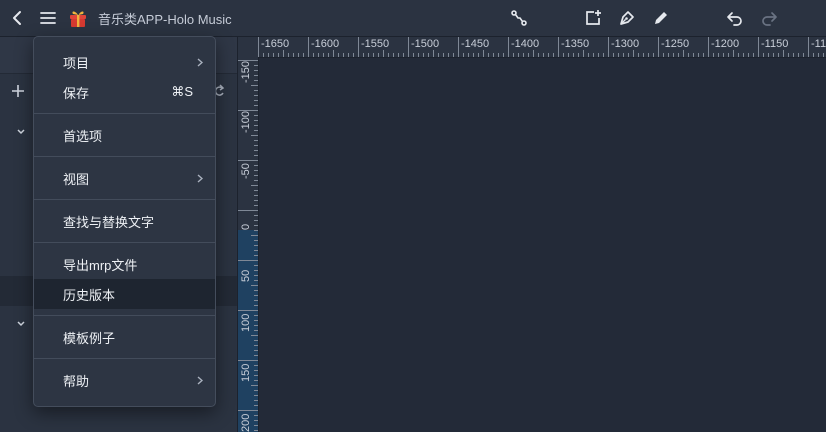 The width and height of the screenshot is (826, 432). I want to click on menu-item-help: 帮助, so click(124, 380).